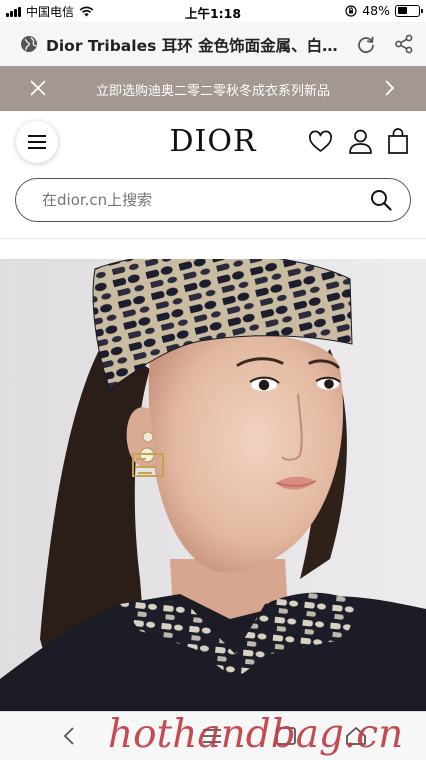  I want to click on shopping-bag-icon, so click(398, 141).